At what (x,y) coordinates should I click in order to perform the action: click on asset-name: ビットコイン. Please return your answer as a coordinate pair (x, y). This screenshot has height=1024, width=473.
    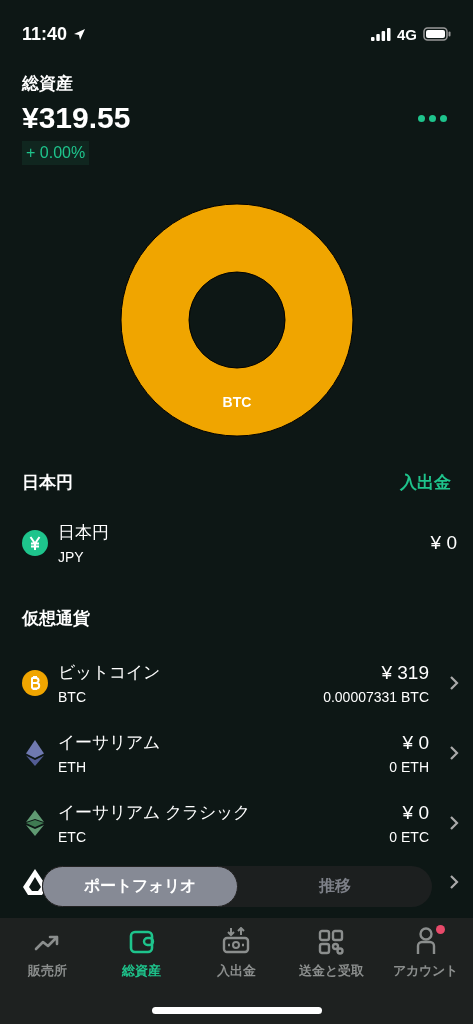
    Looking at the image, I should click on (109, 673).